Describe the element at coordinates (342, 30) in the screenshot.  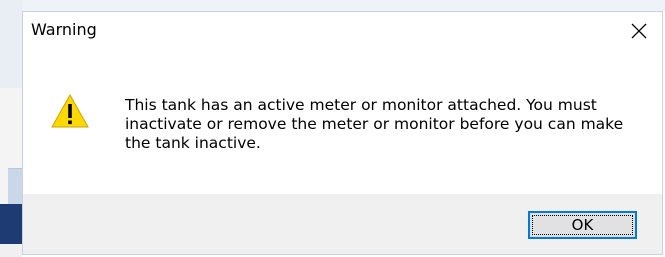
I see `dialog-titlebar: Warning` at that location.